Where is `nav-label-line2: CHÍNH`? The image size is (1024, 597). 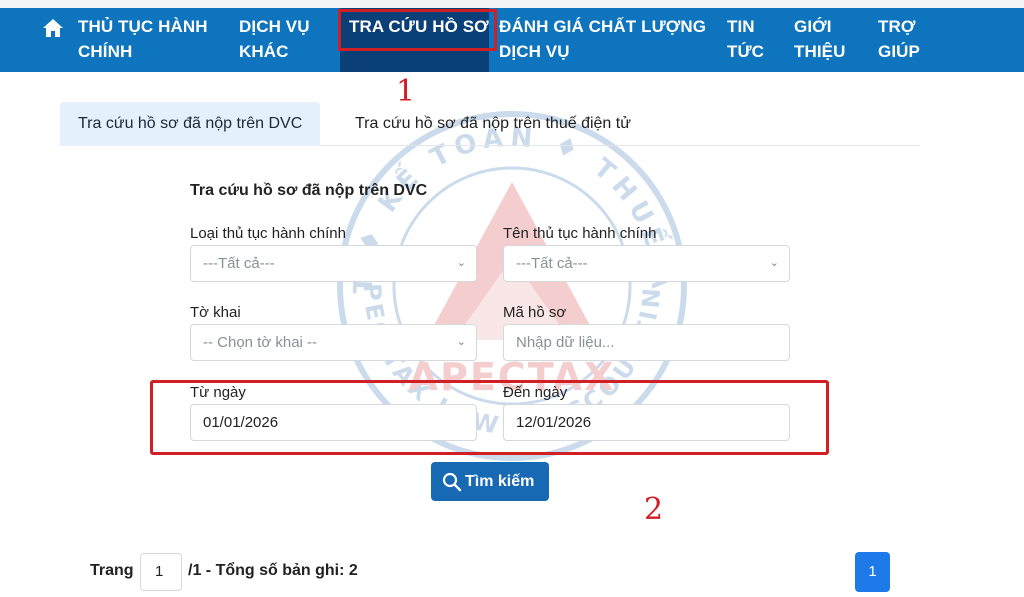 nav-label-line2: CHÍNH is located at coordinates (105, 51).